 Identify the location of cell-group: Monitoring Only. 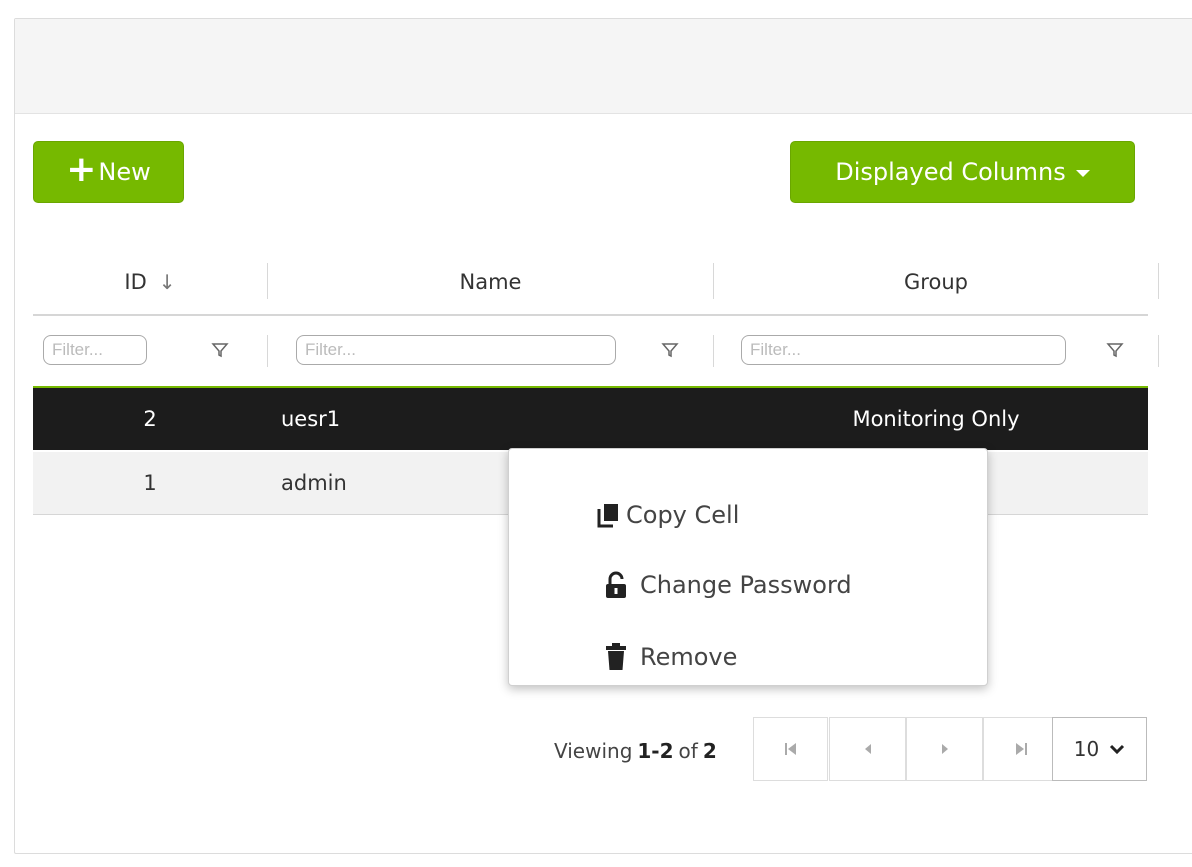
(936, 419).